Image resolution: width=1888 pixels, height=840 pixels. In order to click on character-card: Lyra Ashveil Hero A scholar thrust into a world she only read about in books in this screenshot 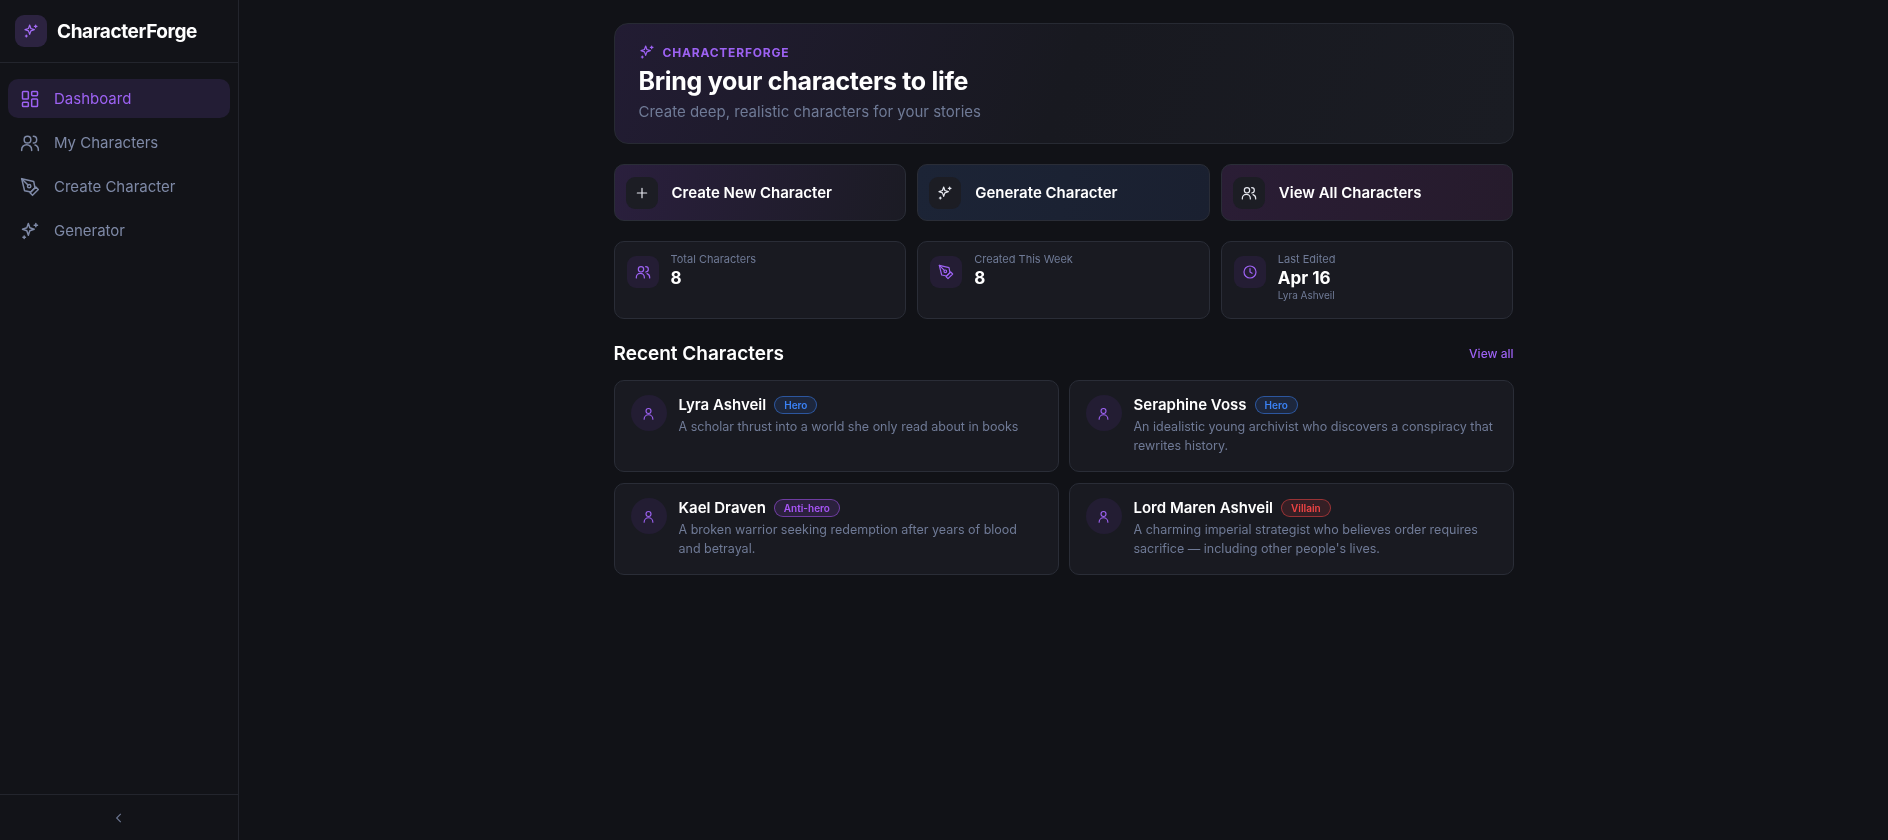, I will do `click(836, 426)`.